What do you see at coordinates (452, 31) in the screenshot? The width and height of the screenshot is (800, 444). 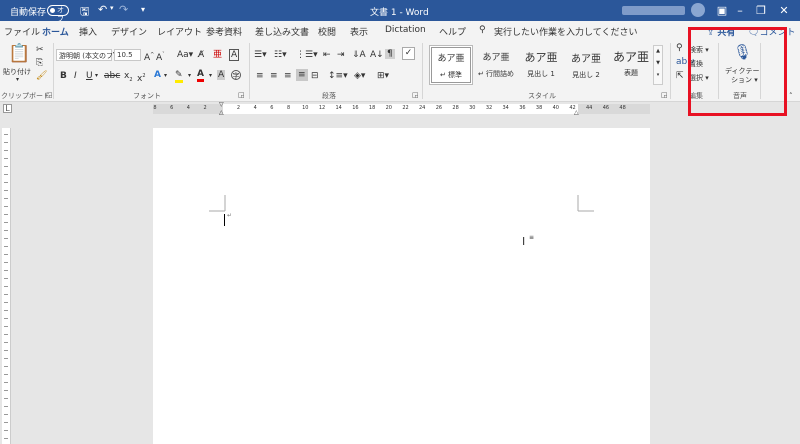 I see `tab-help: ヘルプ` at bounding box center [452, 31].